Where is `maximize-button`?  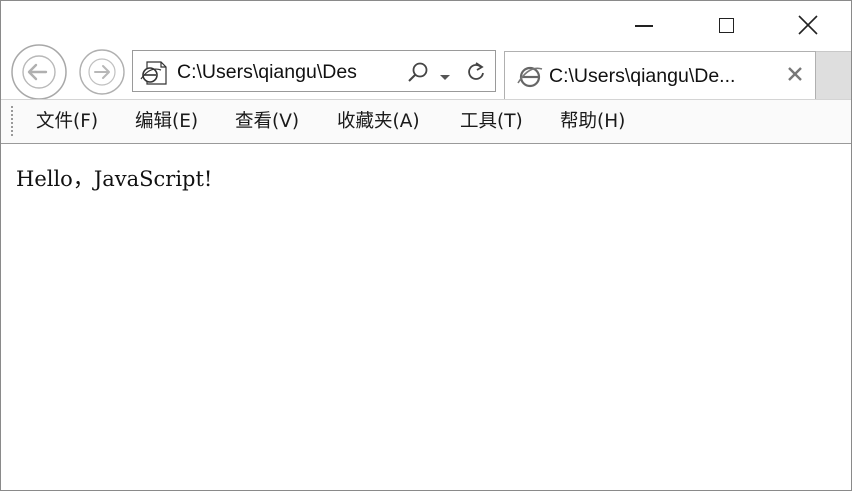
maximize-button is located at coordinates (726, 25).